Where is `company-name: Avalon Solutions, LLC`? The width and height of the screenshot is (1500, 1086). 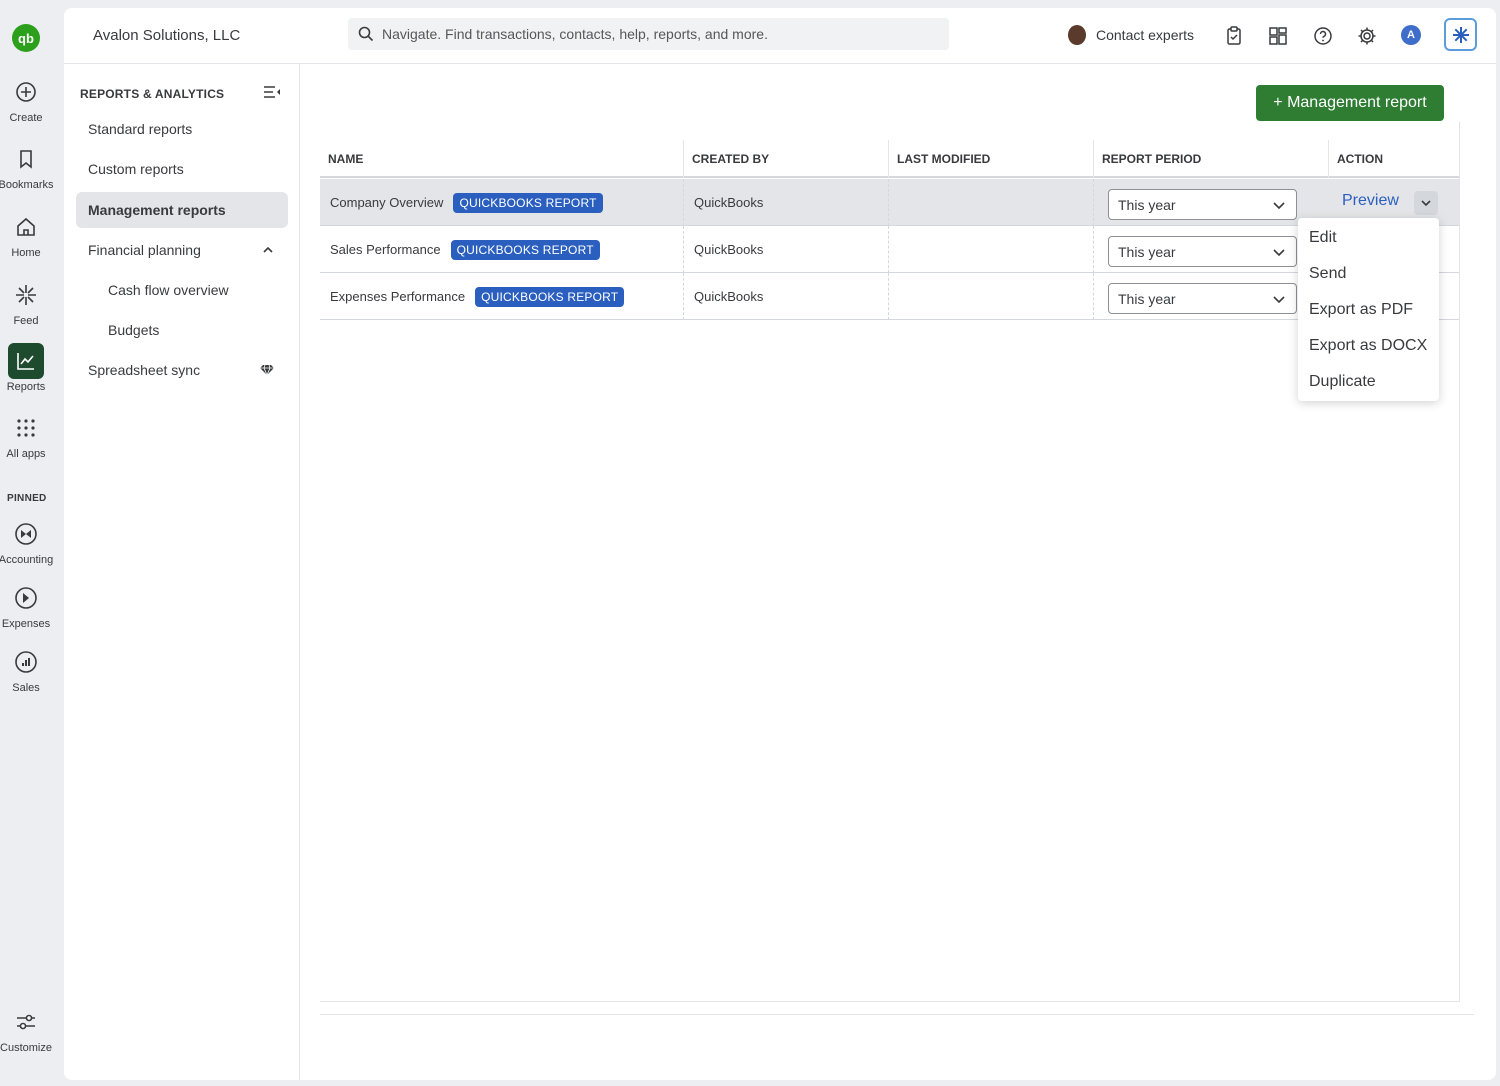 company-name: Avalon Solutions, LLC is located at coordinates (166, 35).